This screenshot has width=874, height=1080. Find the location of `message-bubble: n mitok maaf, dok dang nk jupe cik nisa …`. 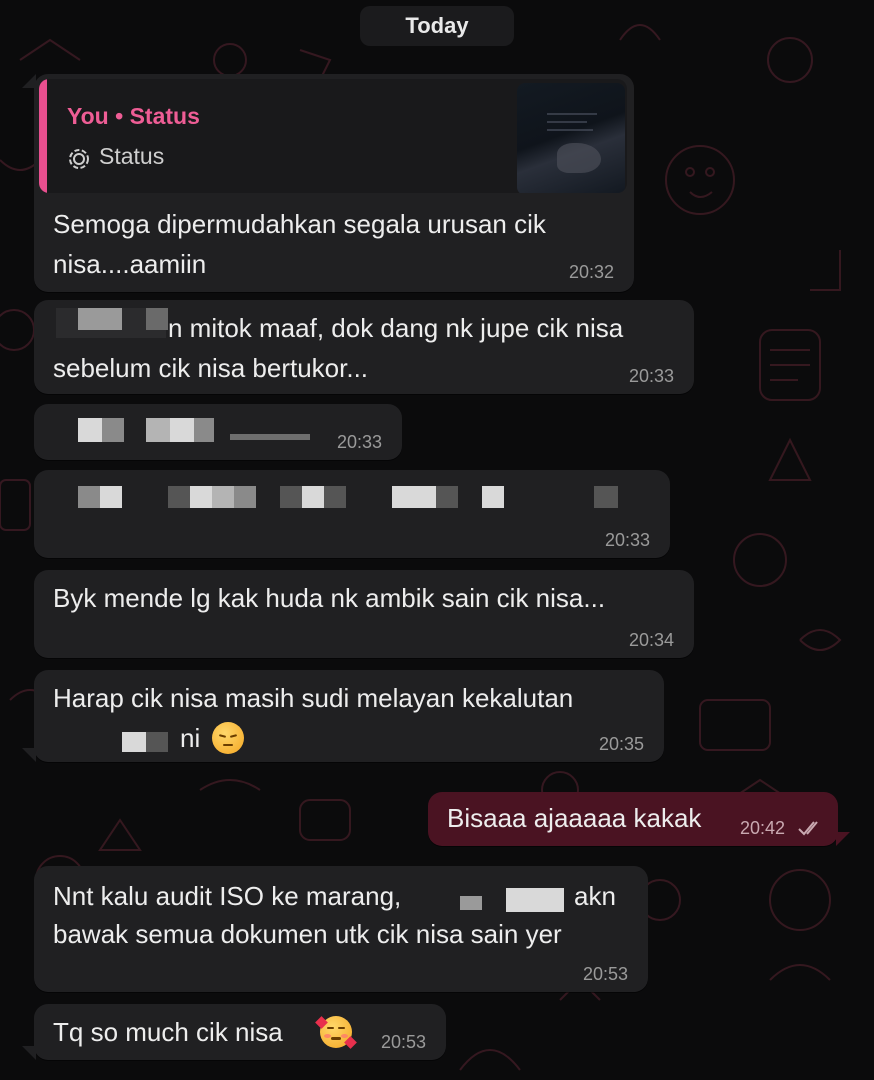

message-bubble: n mitok maaf, dok dang nk jupe cik nisa … is located at coordinates (364, 347).